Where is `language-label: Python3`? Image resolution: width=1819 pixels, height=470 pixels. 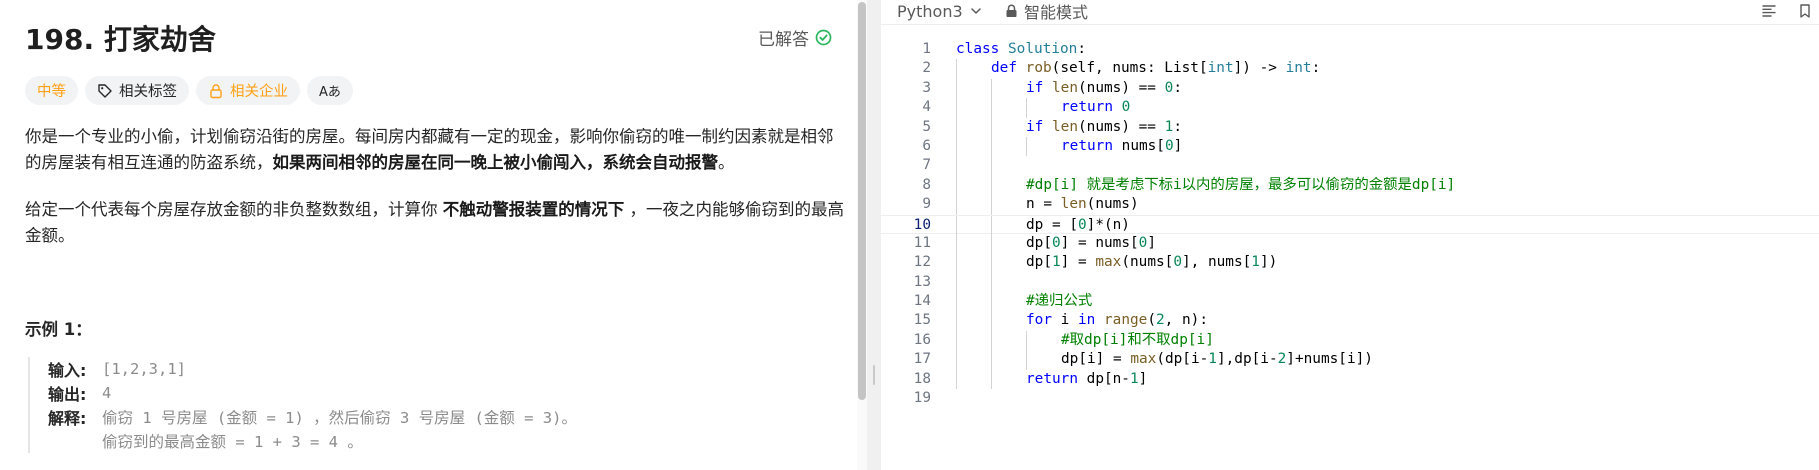 language-label: Python3 is located at coordinates (930, 11).